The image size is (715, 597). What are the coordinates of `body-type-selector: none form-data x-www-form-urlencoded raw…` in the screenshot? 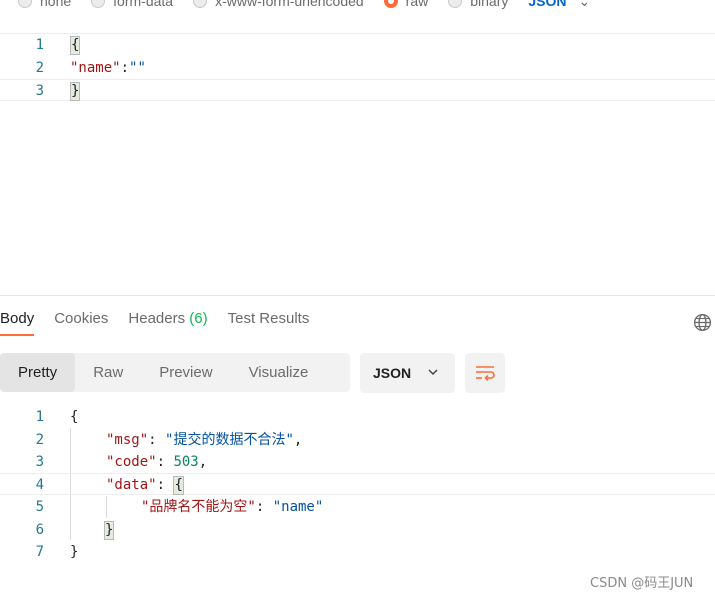 It's located at (357, 5).